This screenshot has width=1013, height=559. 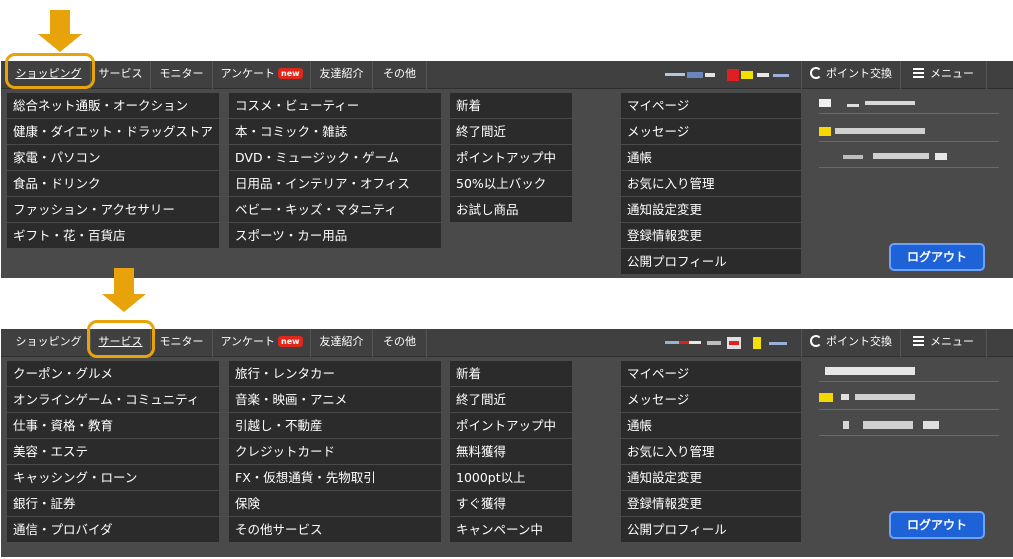 I want to click on menu-item: クーポン・グルメ, so click(x=113, y=373).